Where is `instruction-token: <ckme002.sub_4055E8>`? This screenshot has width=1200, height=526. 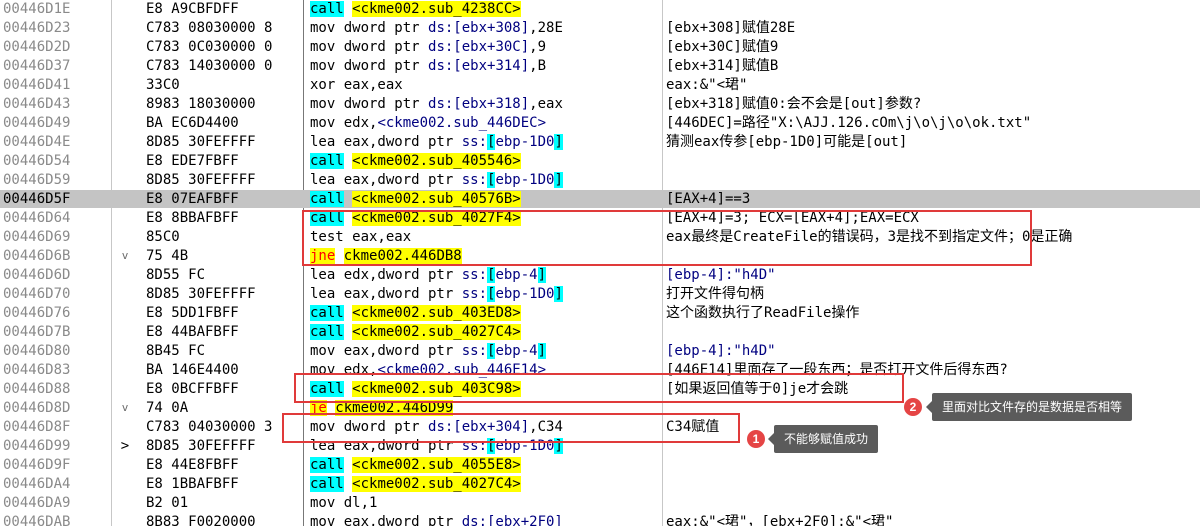 instruction-token: <ckme002.sub_4055E8> is located at coordinates (436, 465).